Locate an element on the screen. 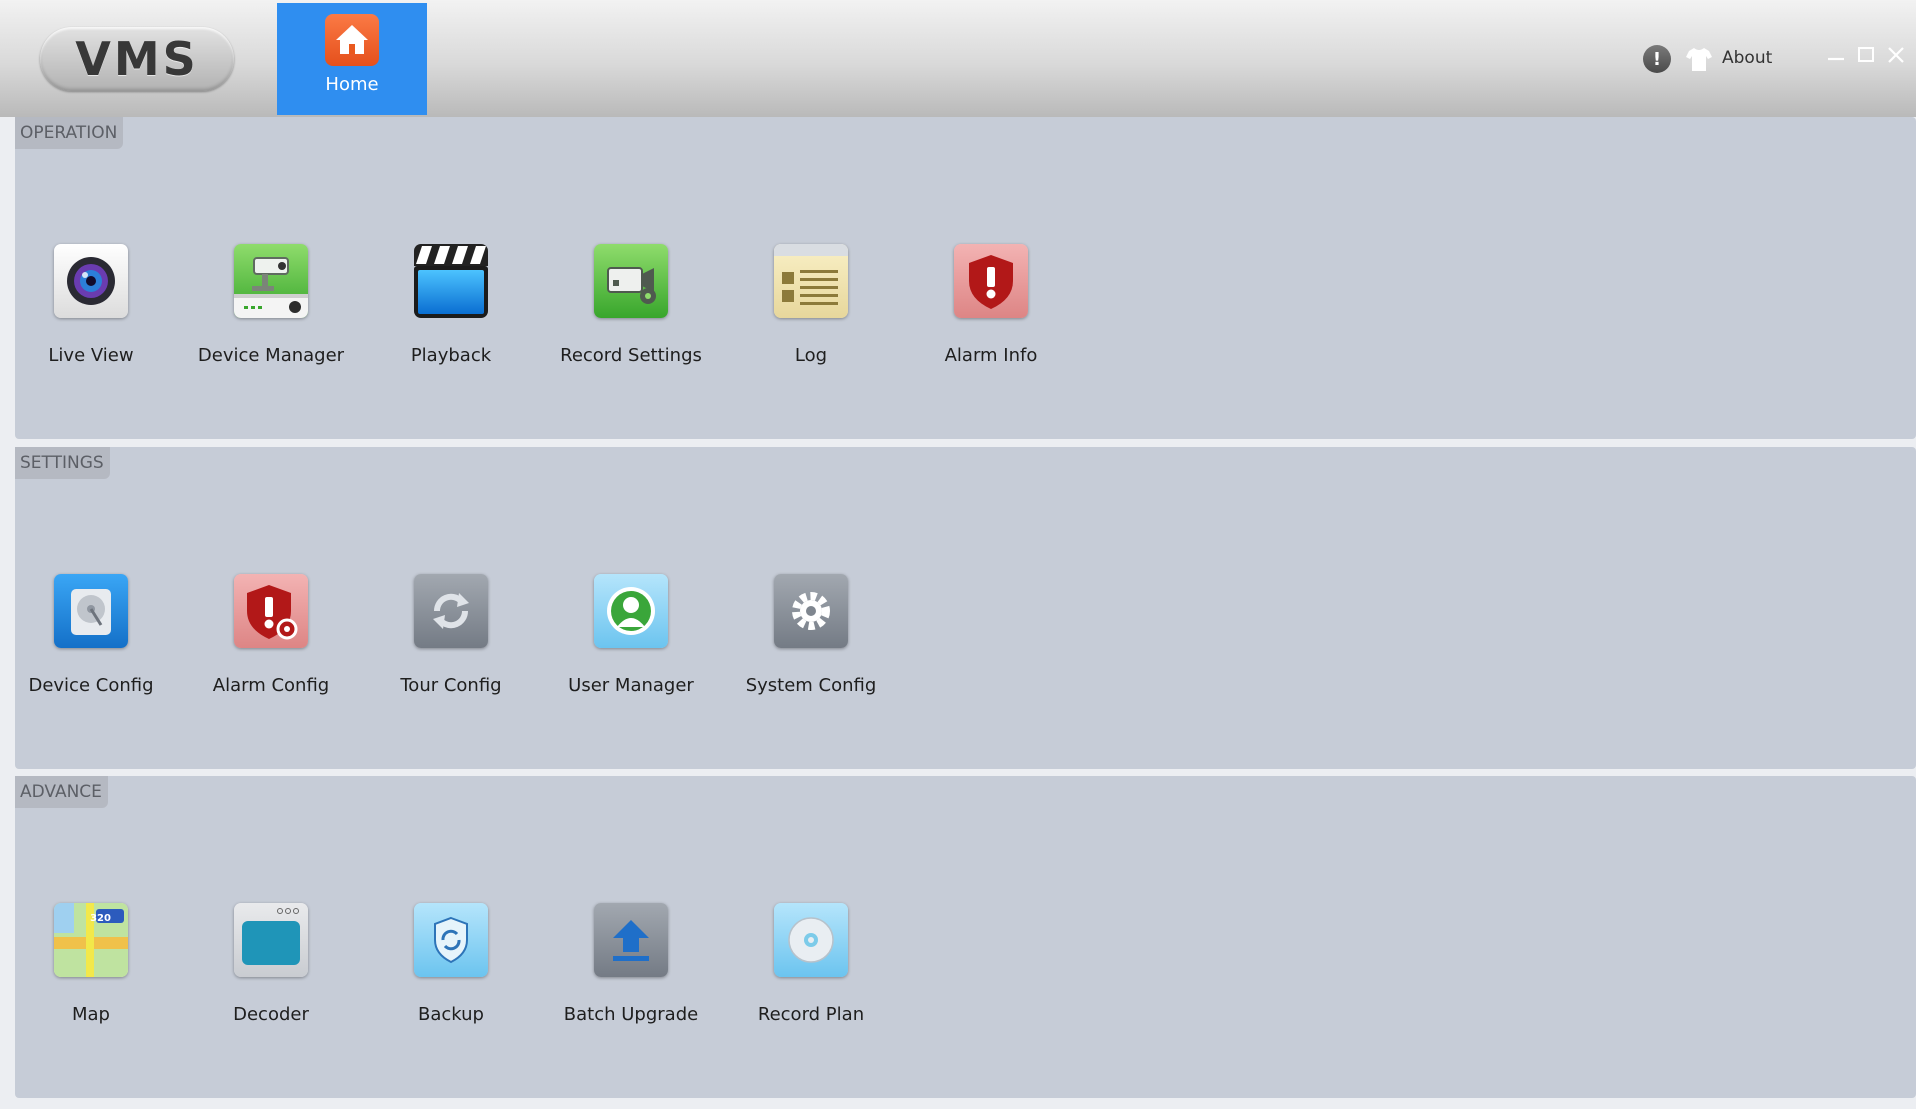 The image size is (1916, 1109). app-alarm-info: Alarm Info is located at coordinates (991, 311).